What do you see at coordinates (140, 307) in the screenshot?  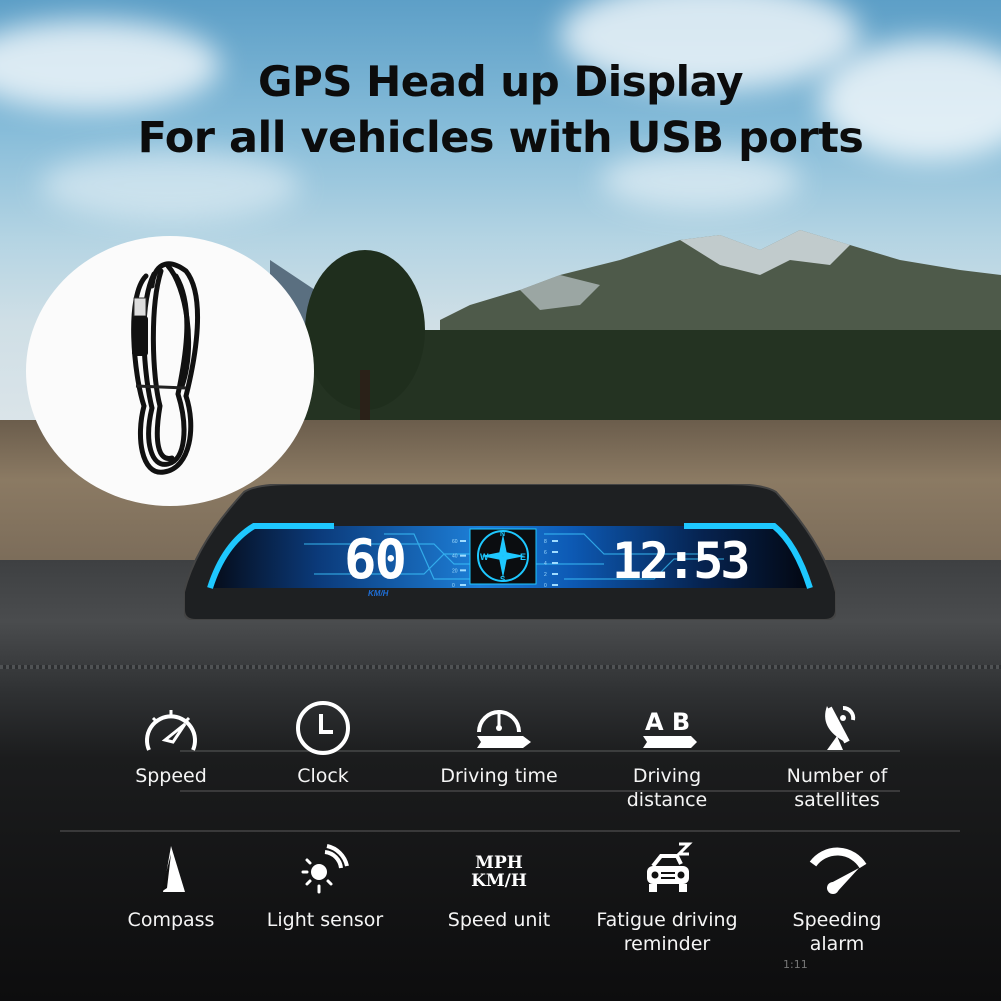 I see `usb-connector` at bounding box center [140, 307].